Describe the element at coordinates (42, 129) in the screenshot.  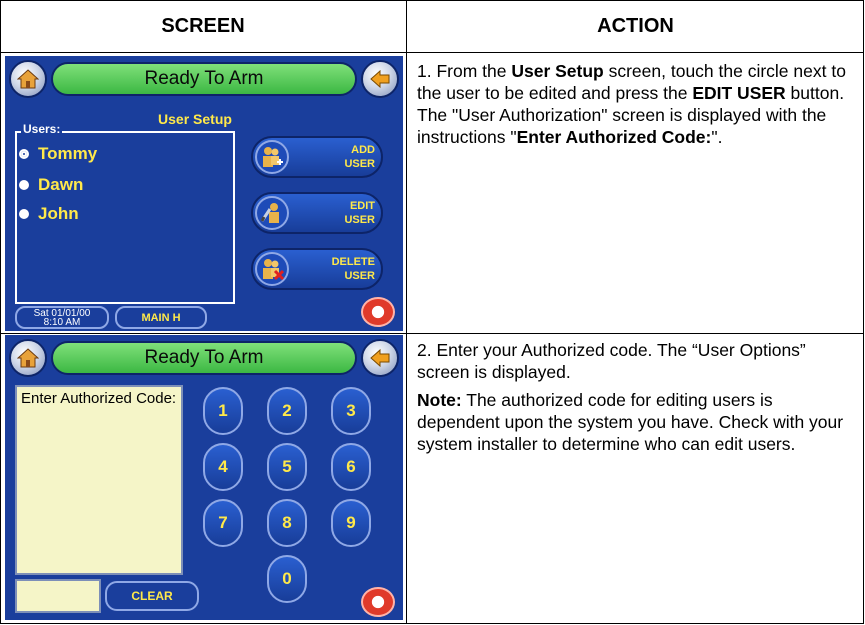
I see `users-legend: Users:` at that location.